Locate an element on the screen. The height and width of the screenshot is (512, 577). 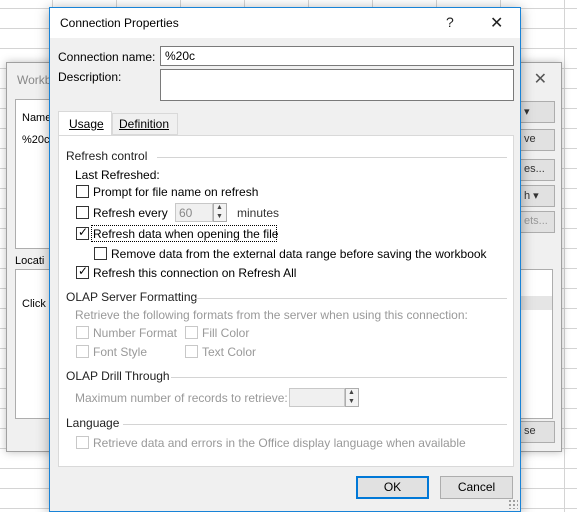
max-records-spinner: ▲ ▼ is located at coordinates (352, 397).